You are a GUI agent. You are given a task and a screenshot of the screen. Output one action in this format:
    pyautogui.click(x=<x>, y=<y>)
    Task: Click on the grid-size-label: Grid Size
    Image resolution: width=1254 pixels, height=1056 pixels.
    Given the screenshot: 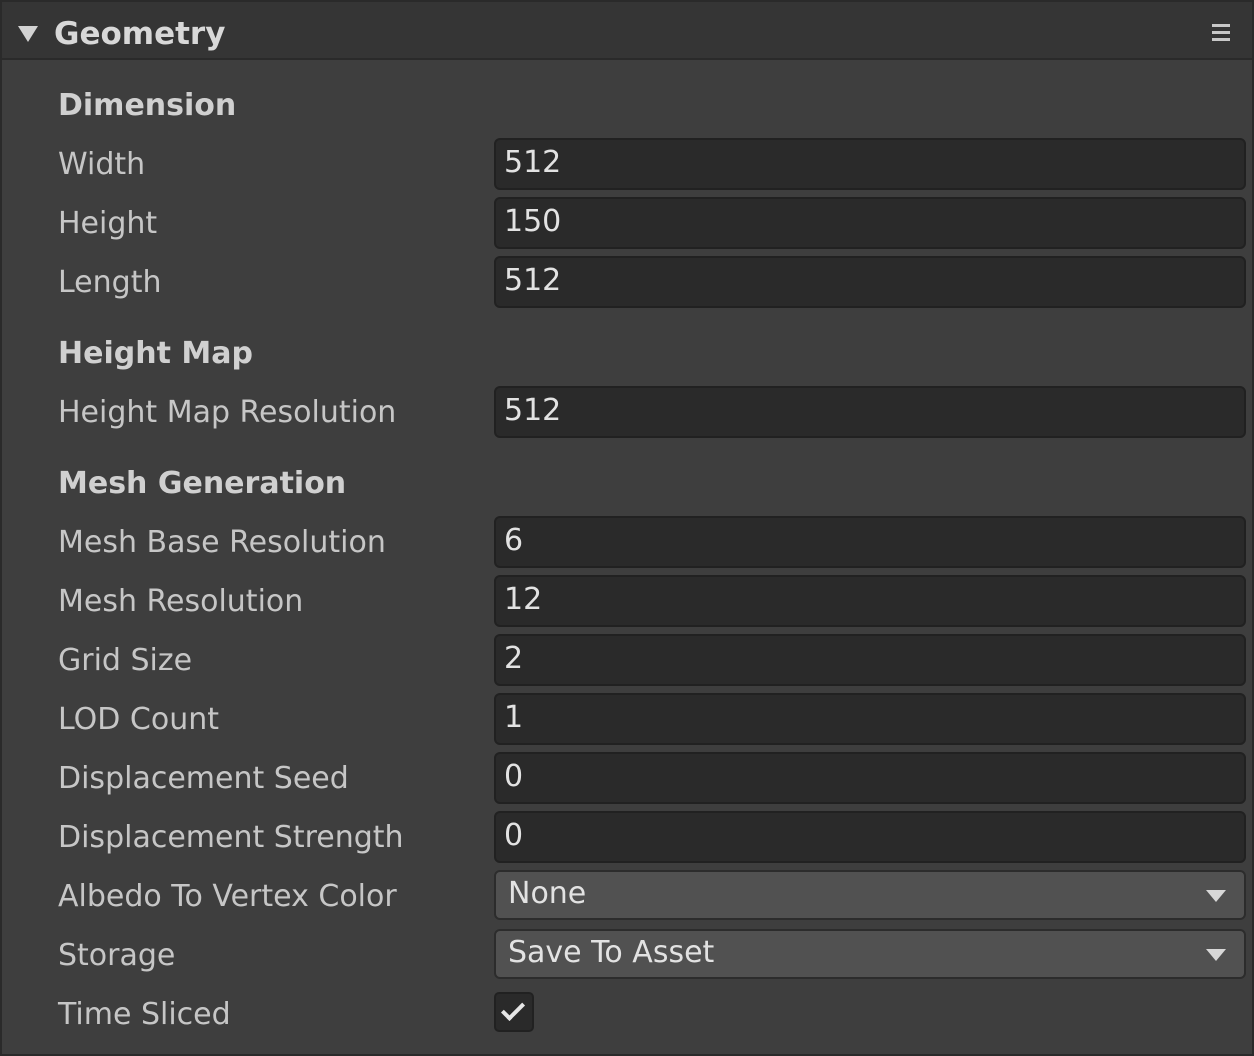 What is the action you would take?
    pyautogui.click(x=125, y=660)
    